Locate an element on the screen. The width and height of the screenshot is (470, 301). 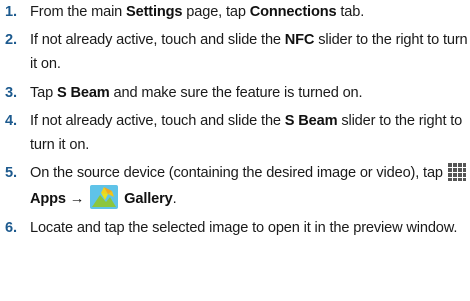
step-text: page, tap is located at coordinates (216, 12).